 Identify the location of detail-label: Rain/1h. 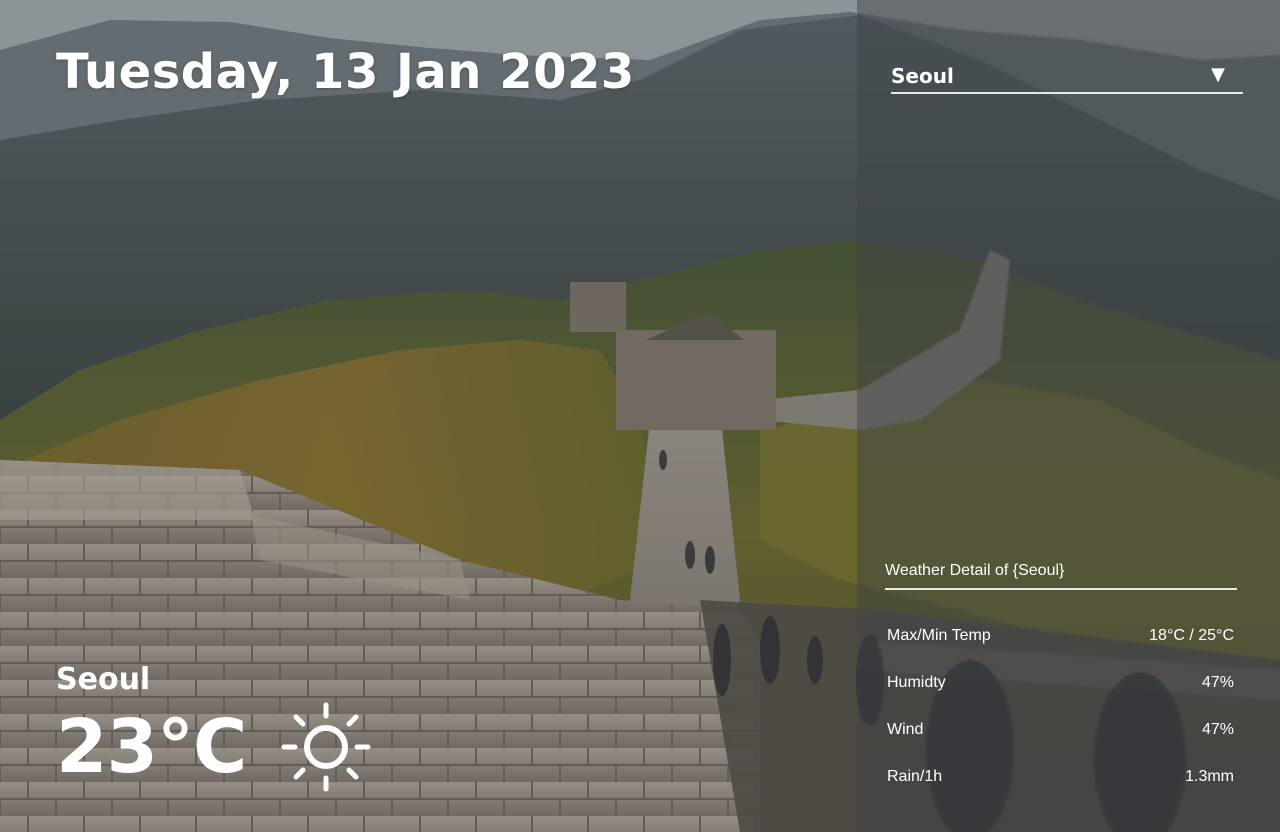
(915, 776).